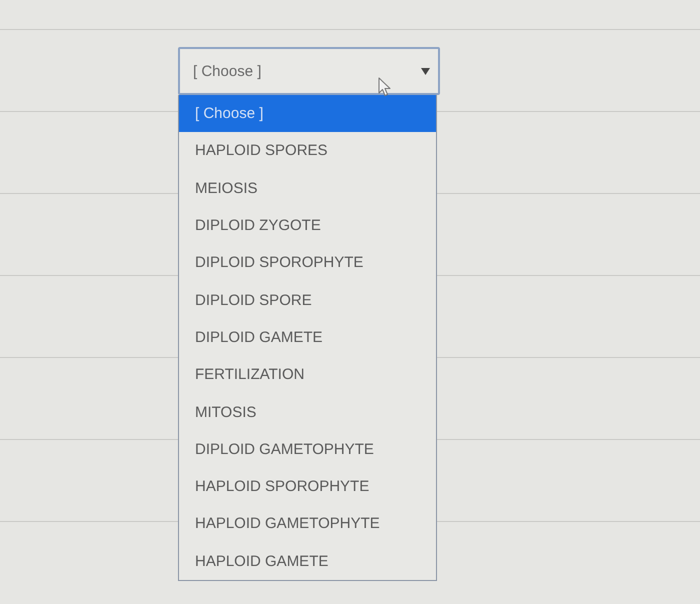  Describe the element at coordinates (307, 375) in the screenshot. I see `dropdown-option: FERTILIZATION` at that location.